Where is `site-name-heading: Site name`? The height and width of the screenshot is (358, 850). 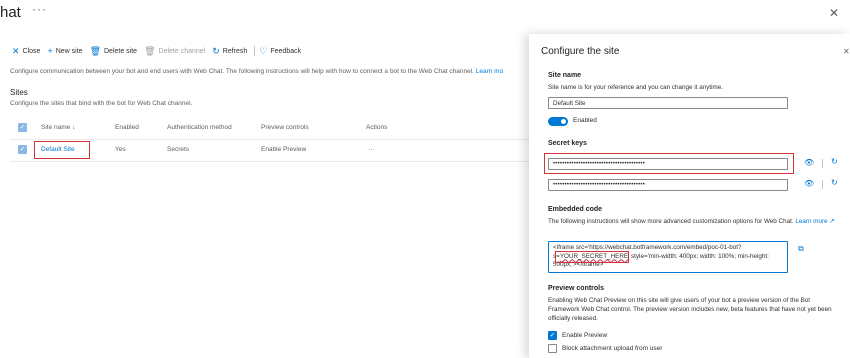
site-name-heading: Site name is located at coordinates (565, 75).